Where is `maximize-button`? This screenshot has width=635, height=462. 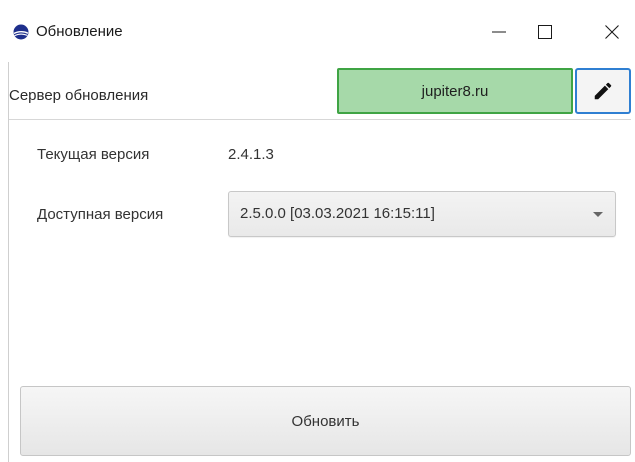
maximize-button is located at coordinates (545, 32).